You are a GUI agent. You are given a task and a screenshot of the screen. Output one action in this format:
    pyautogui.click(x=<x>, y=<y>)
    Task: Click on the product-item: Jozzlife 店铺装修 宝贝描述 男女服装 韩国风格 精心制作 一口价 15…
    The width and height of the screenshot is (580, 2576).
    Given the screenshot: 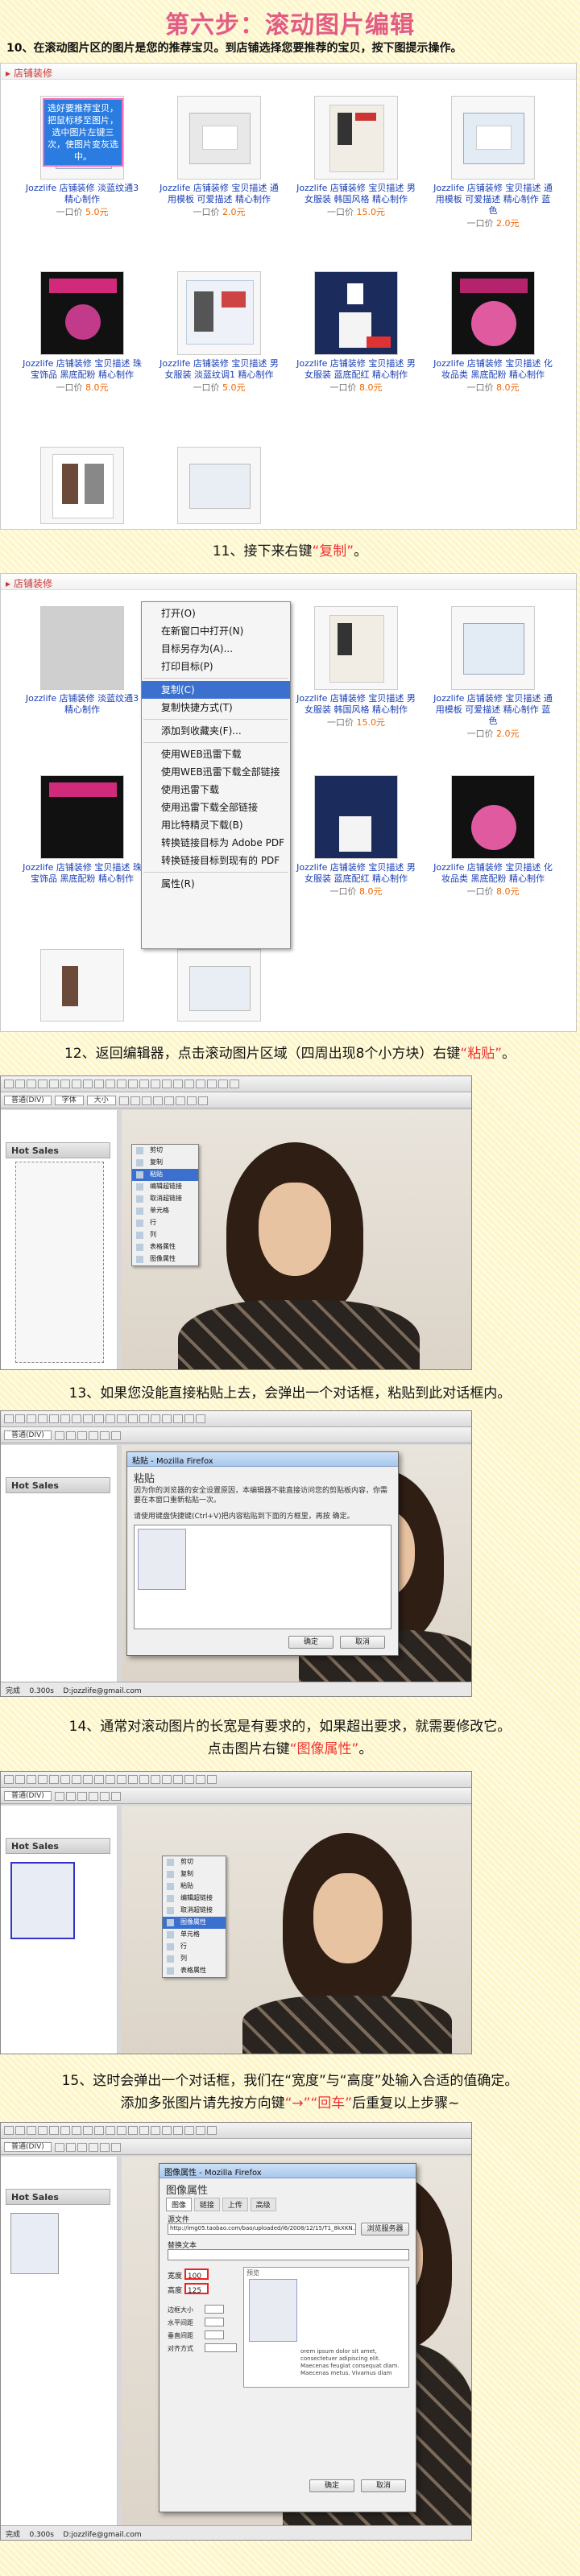 What is the action you would take?
    pyautogui.click(x=356, y=157)
    